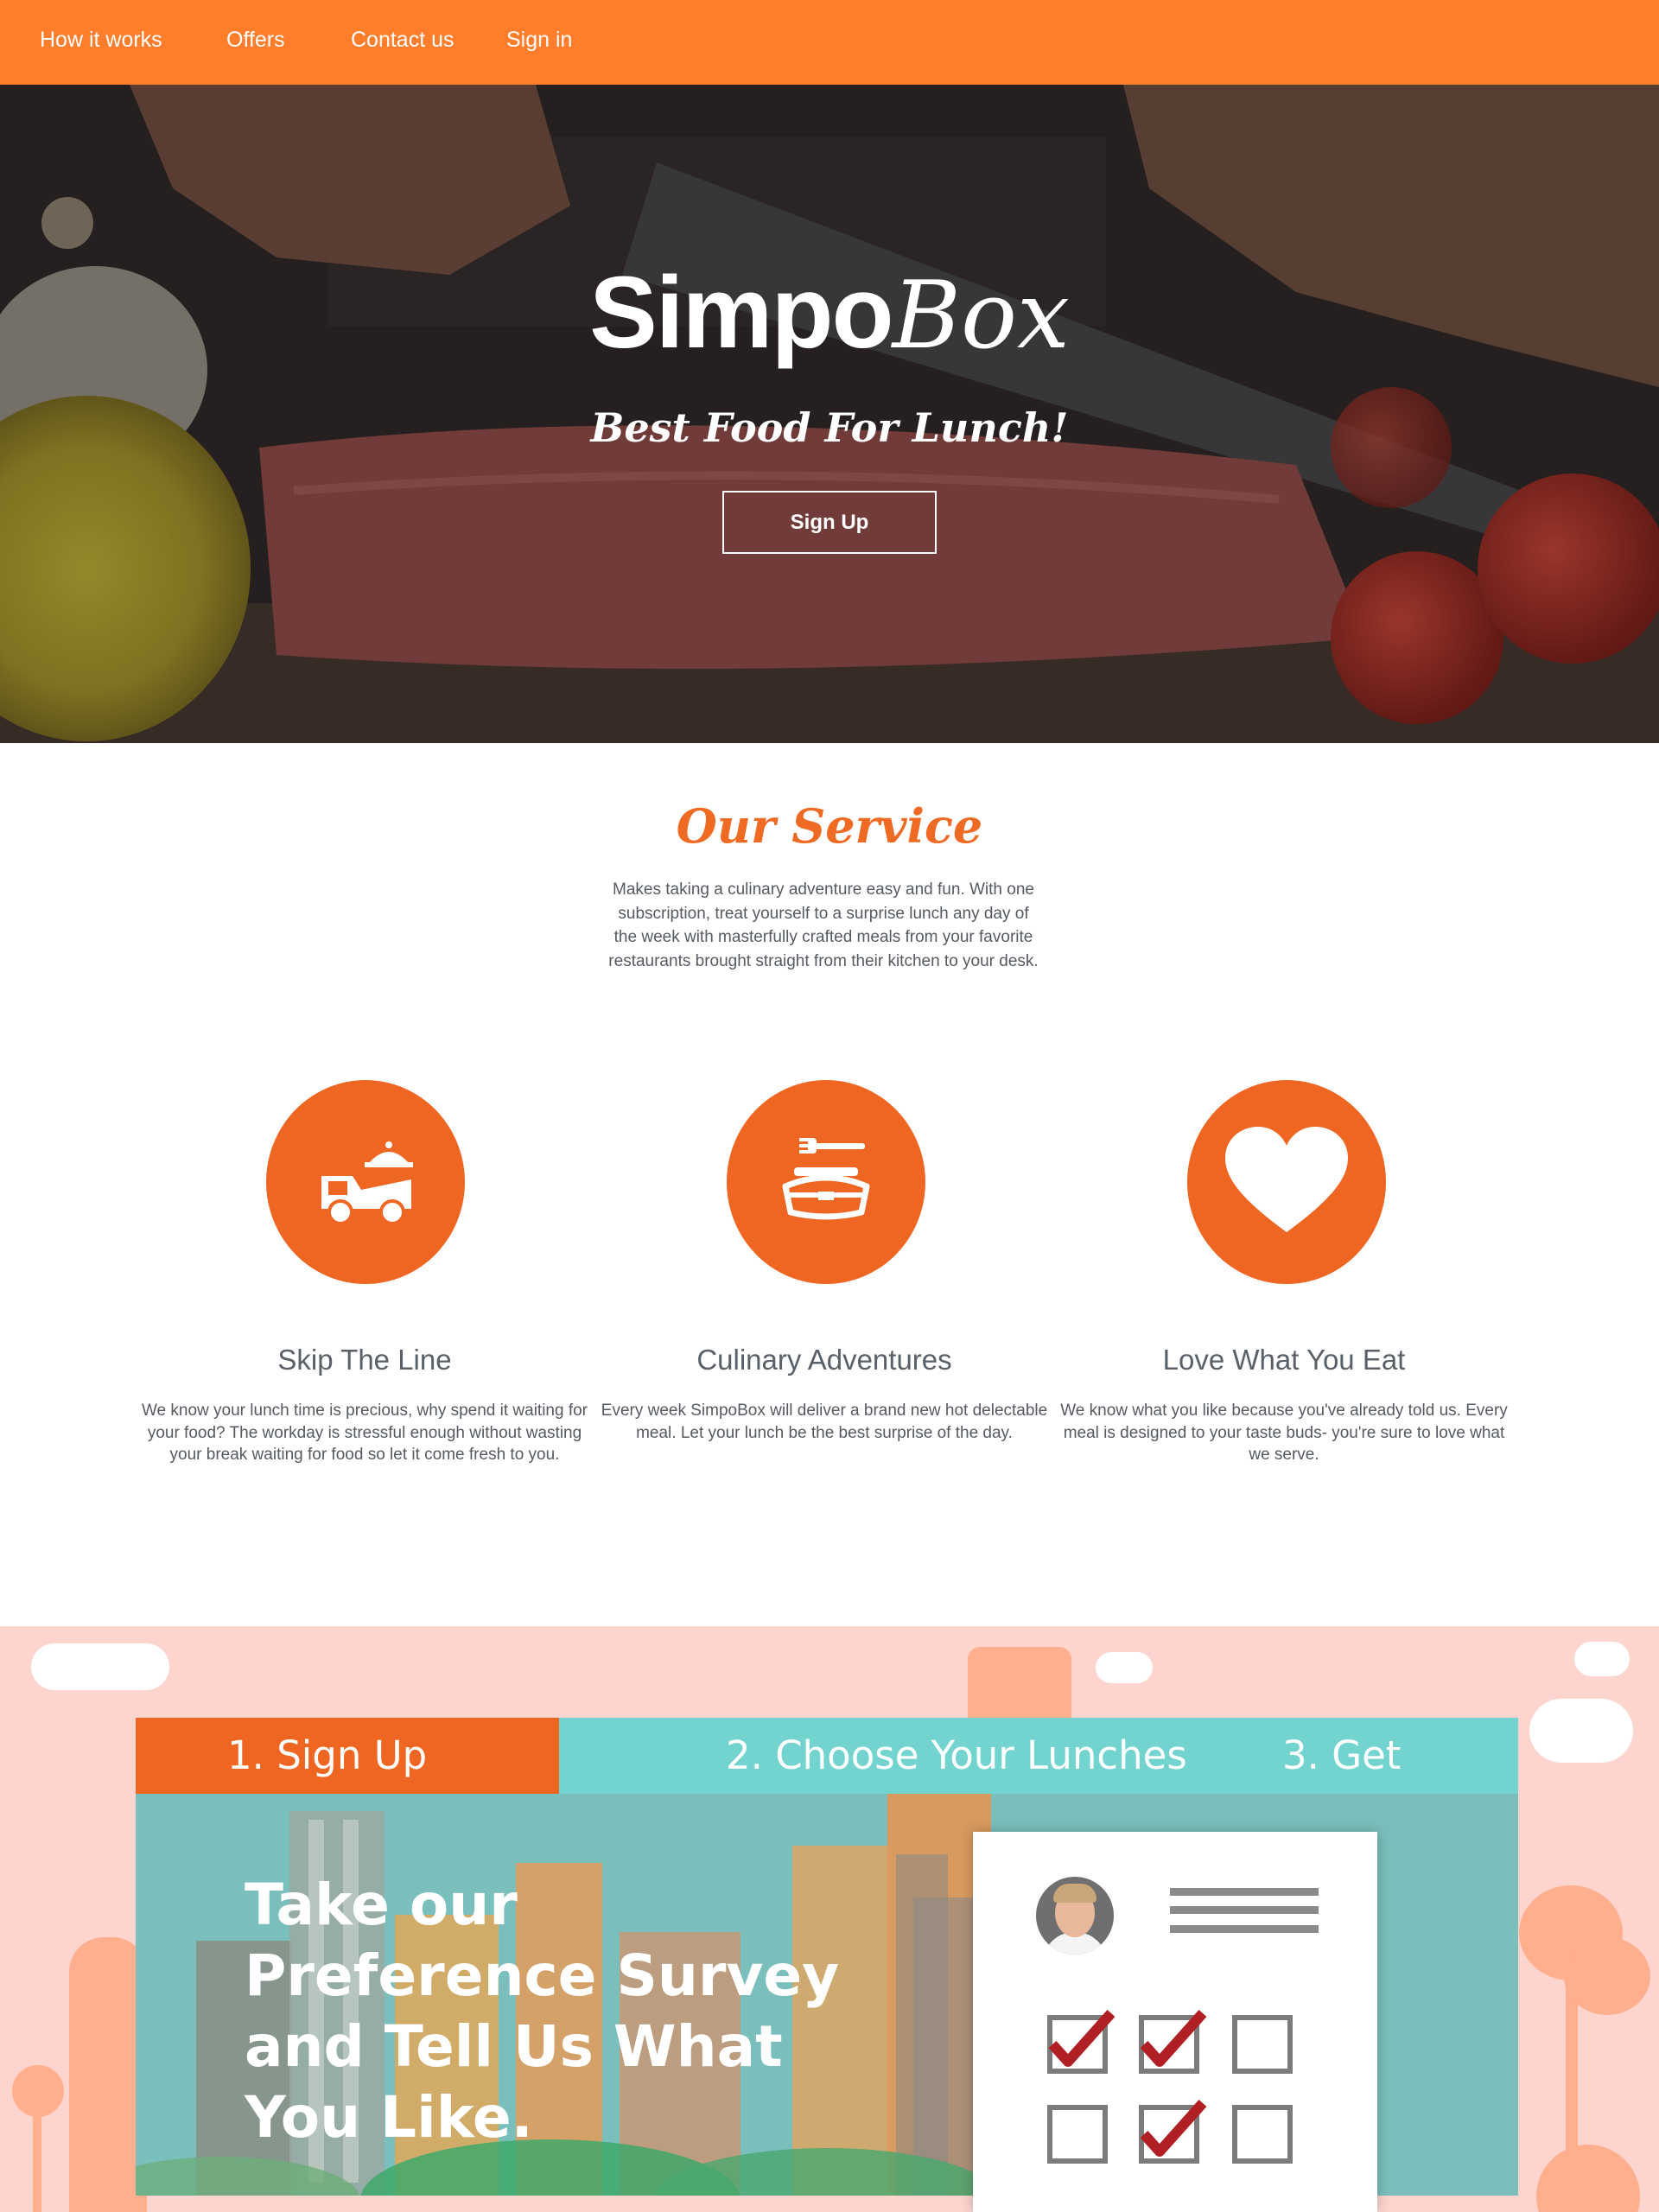  Describe the element at coordinates (364, 1360) in the screenshot. I see `feature-title: Skip The Line` at that location.